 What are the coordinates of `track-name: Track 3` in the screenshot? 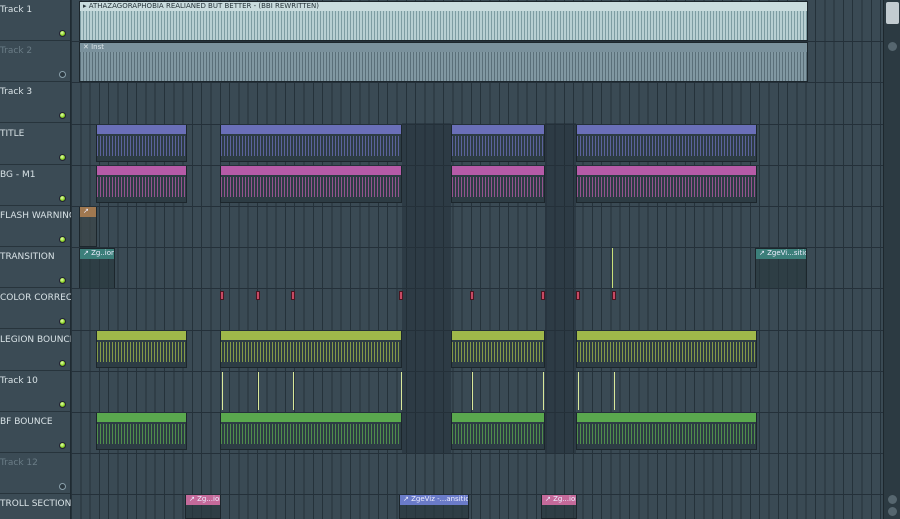 It's located at (16, 92).